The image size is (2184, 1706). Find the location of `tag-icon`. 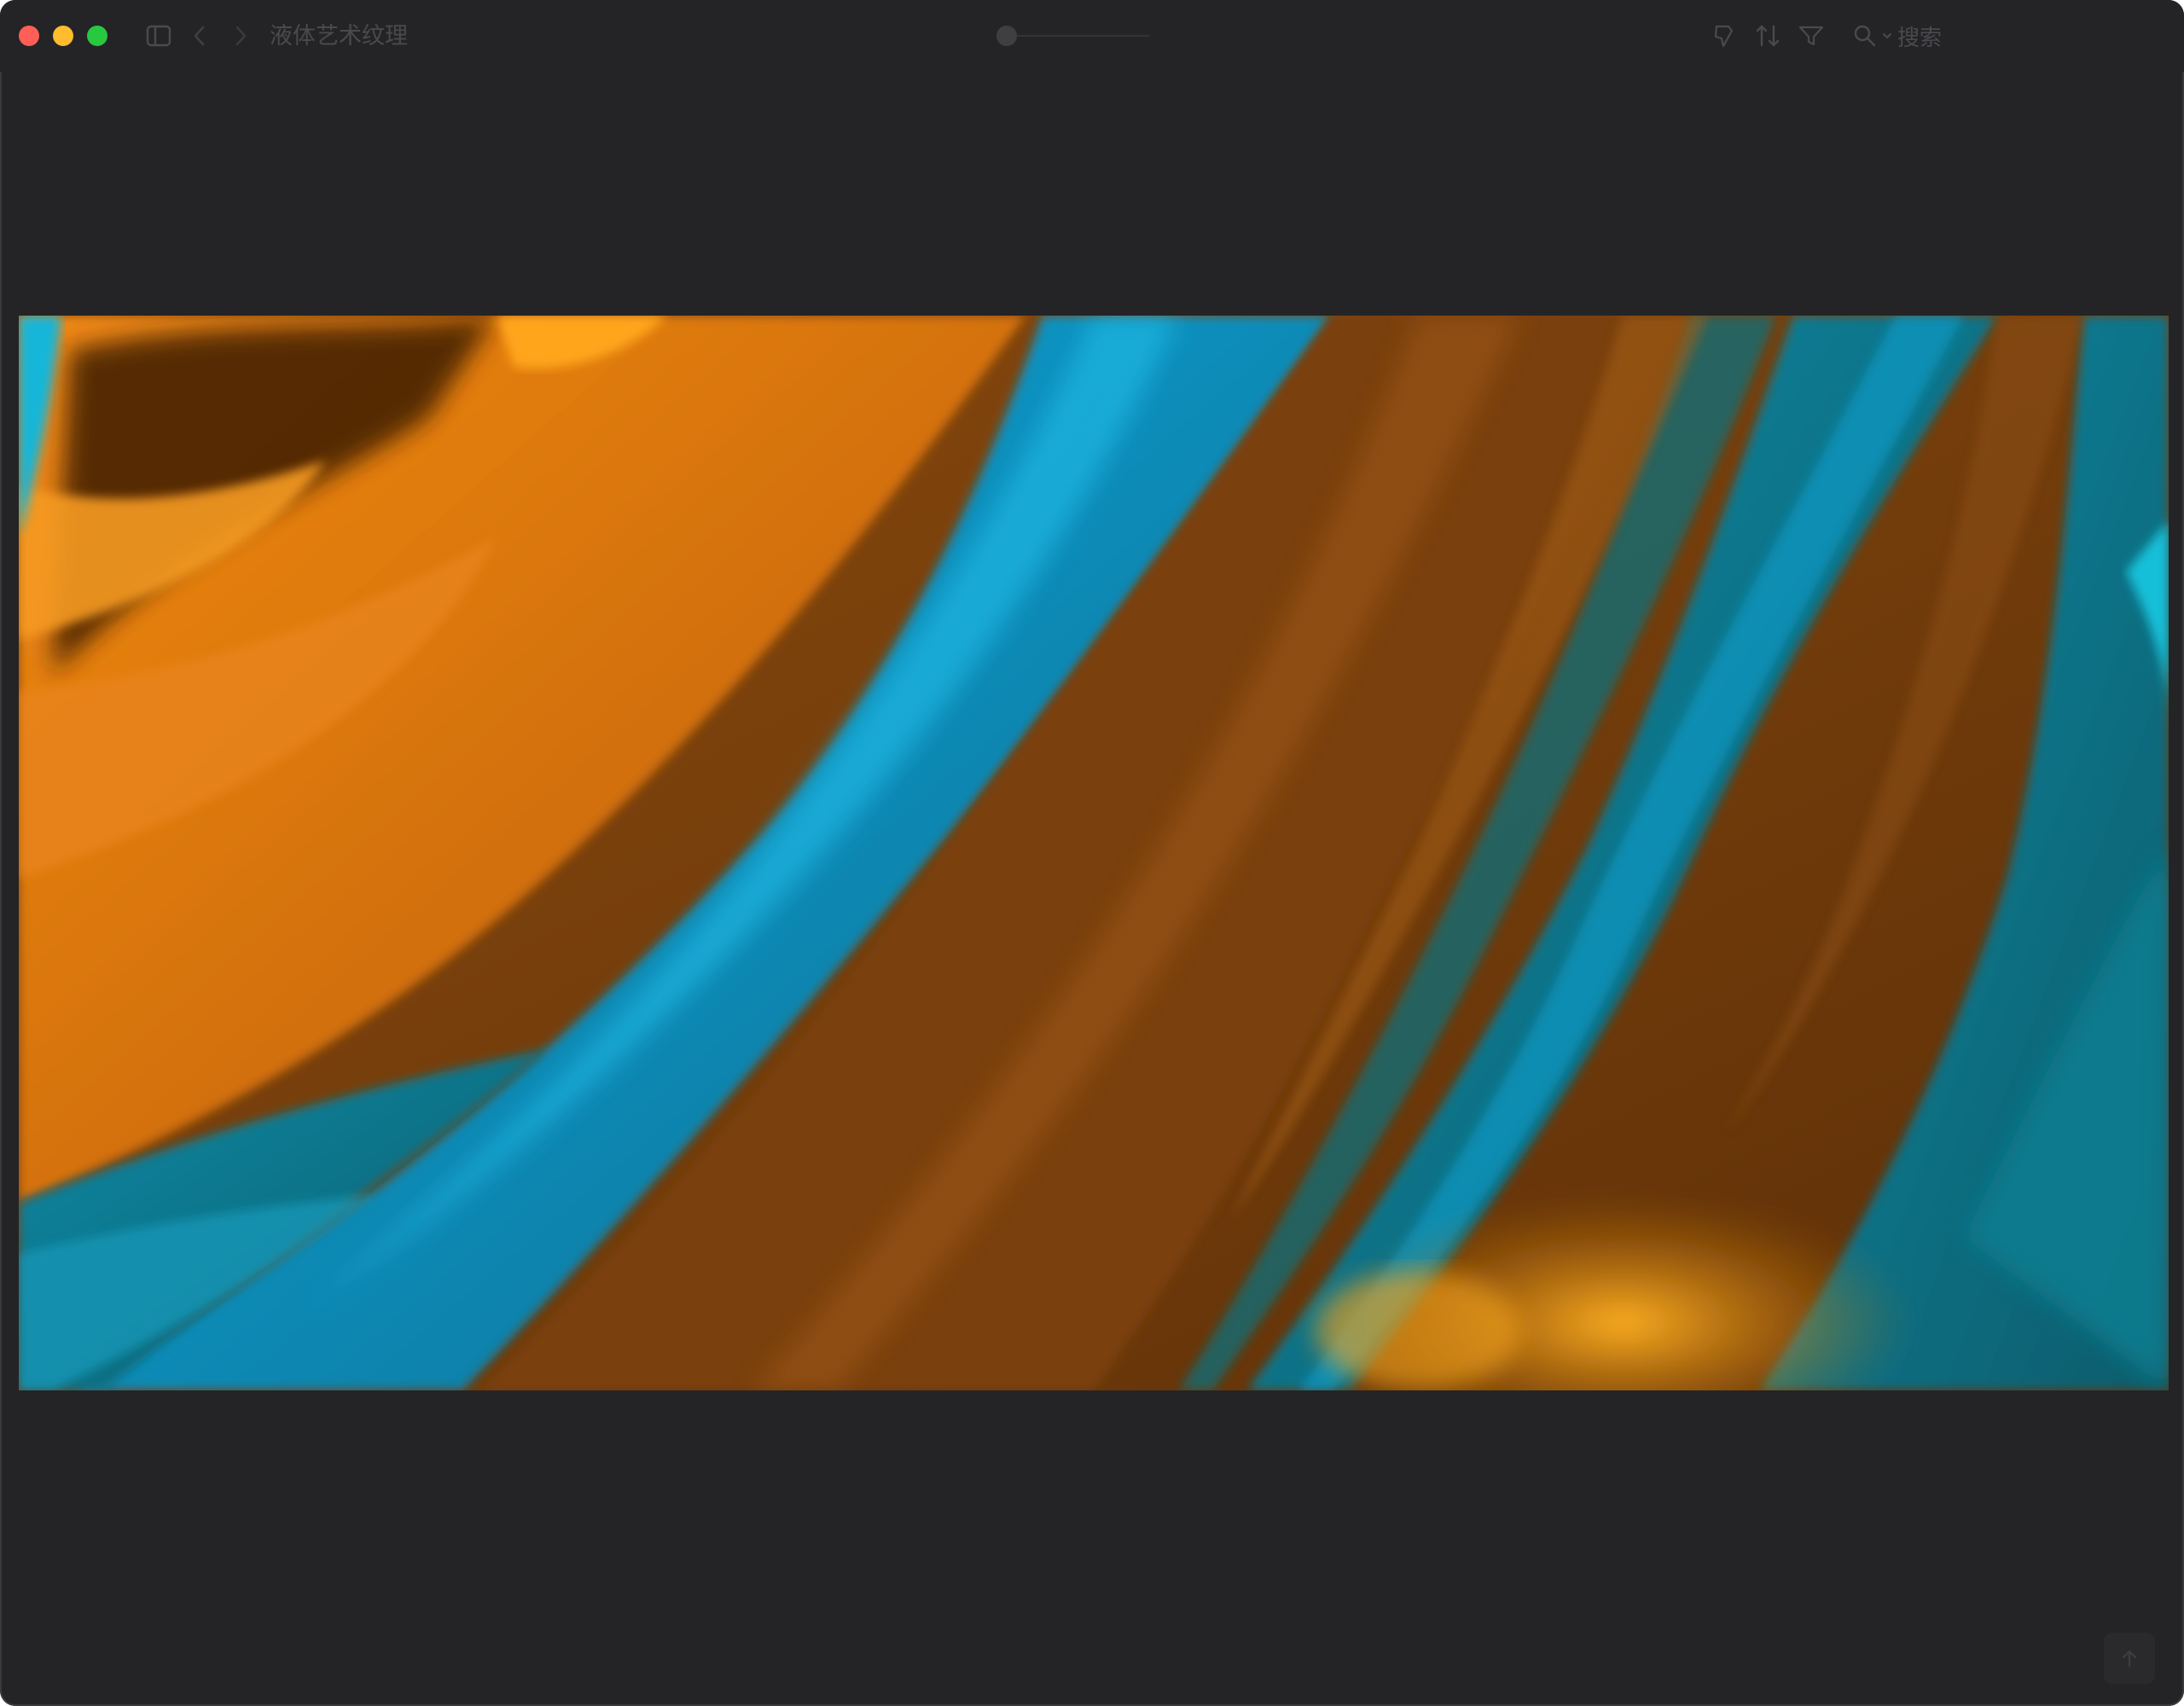

tag-icon is located at coordinates (1723, 35).